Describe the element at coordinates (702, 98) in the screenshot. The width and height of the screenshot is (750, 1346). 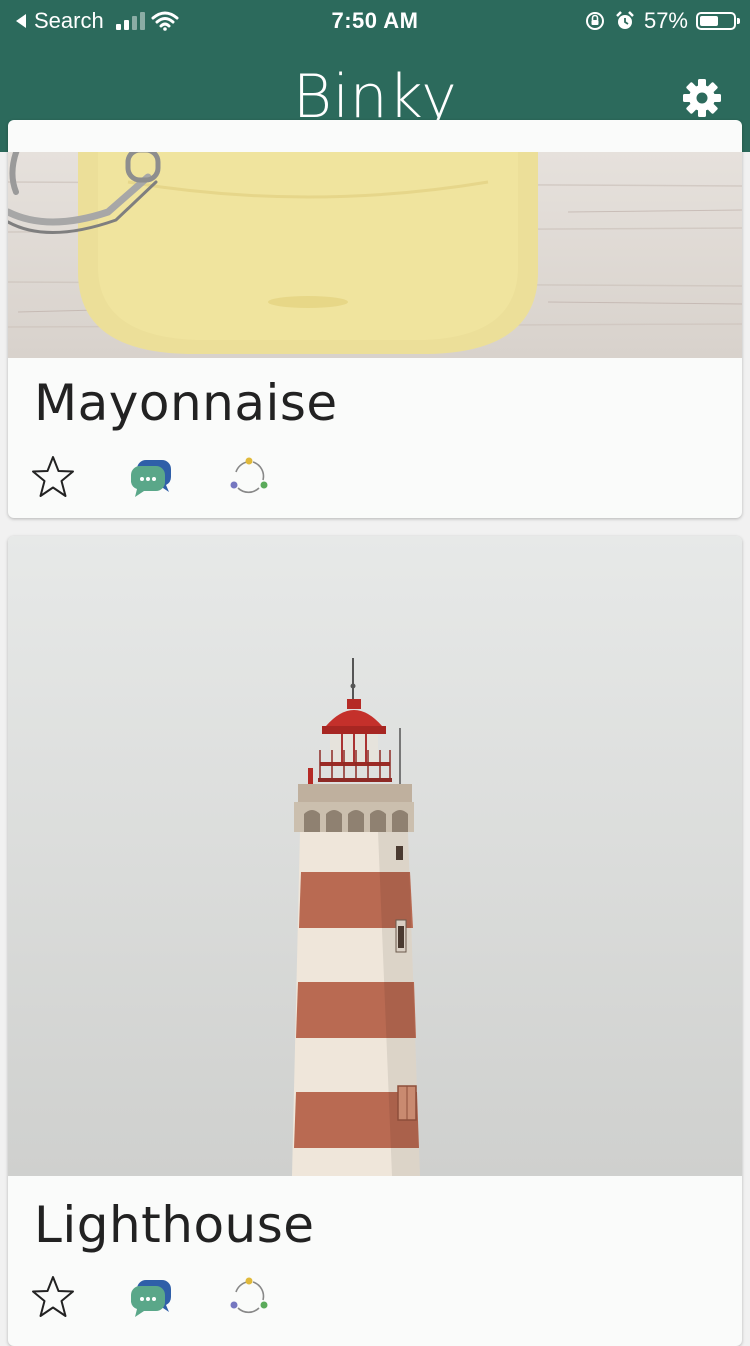
I see `gear-icon` at that location.